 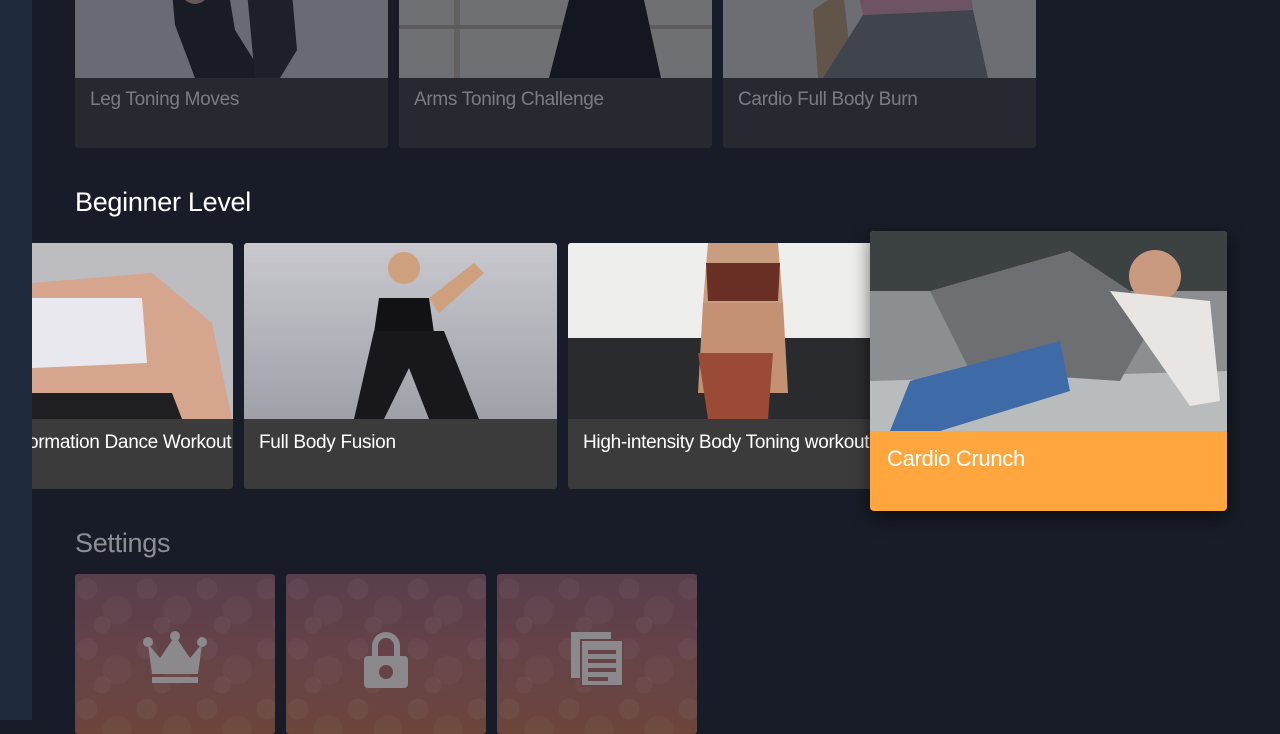 I want to click on settings-tile-premium, so click(x=175, y=654).